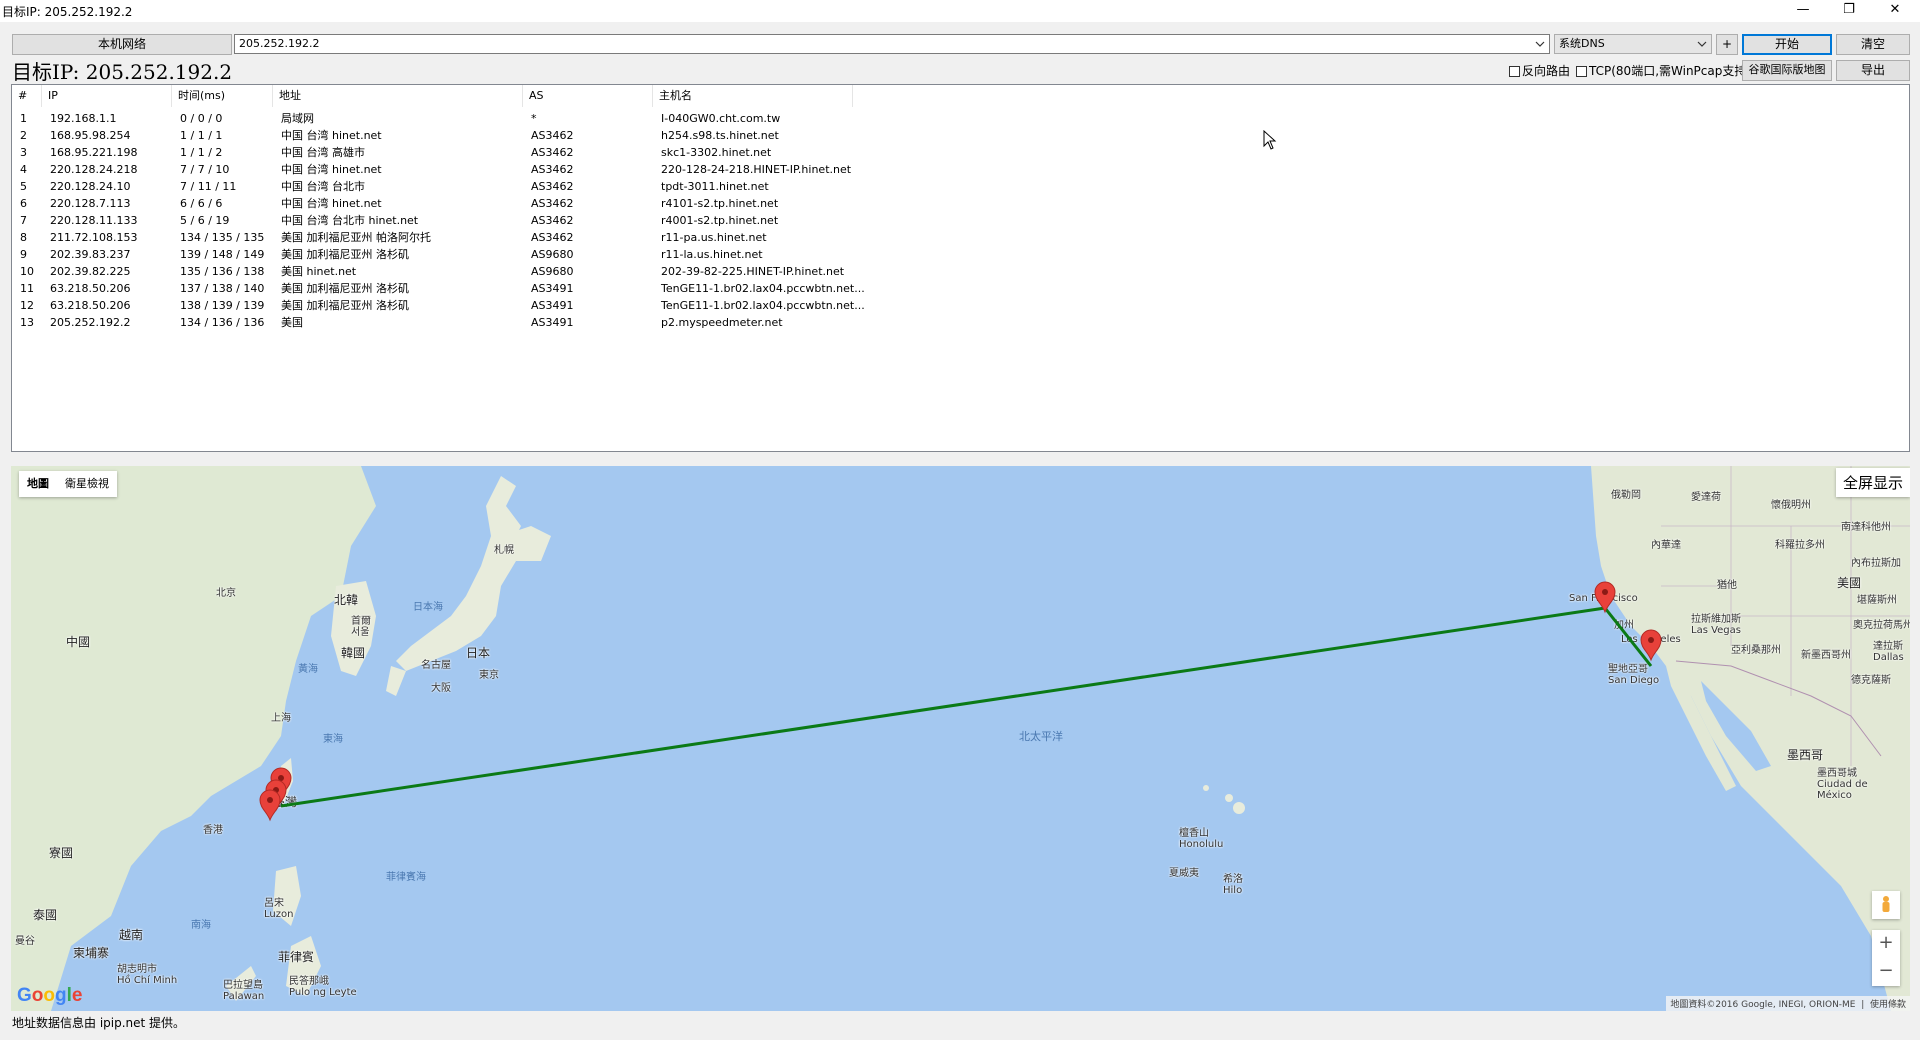 The width and height of the screenshot is (1920, 1040). What do you see at coordinates (753, 96) in the screenshot?
I see `column-header-hostname: 主机名` at bounding box center [753, 96].